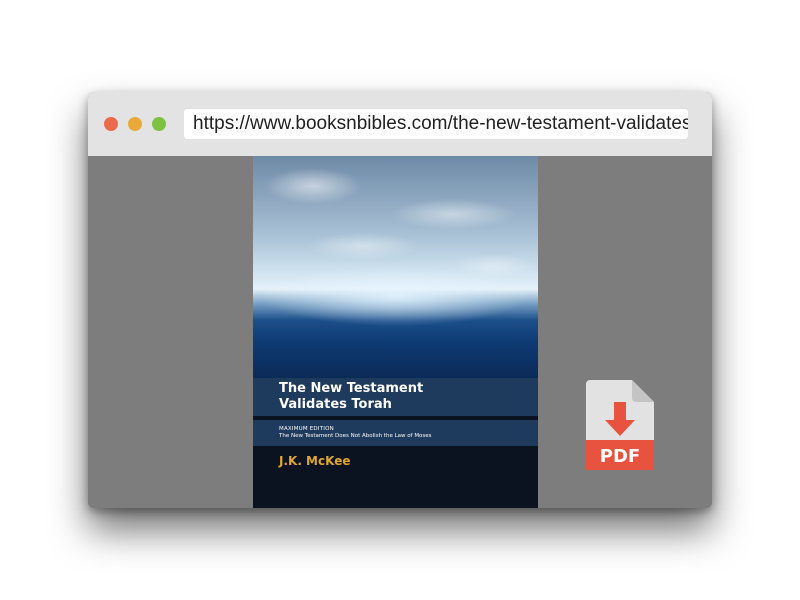 The width and height of the screenshot is (800, 600). I want to click on cover-title-band: The New Testament Validates Torah, so click(395, 397).